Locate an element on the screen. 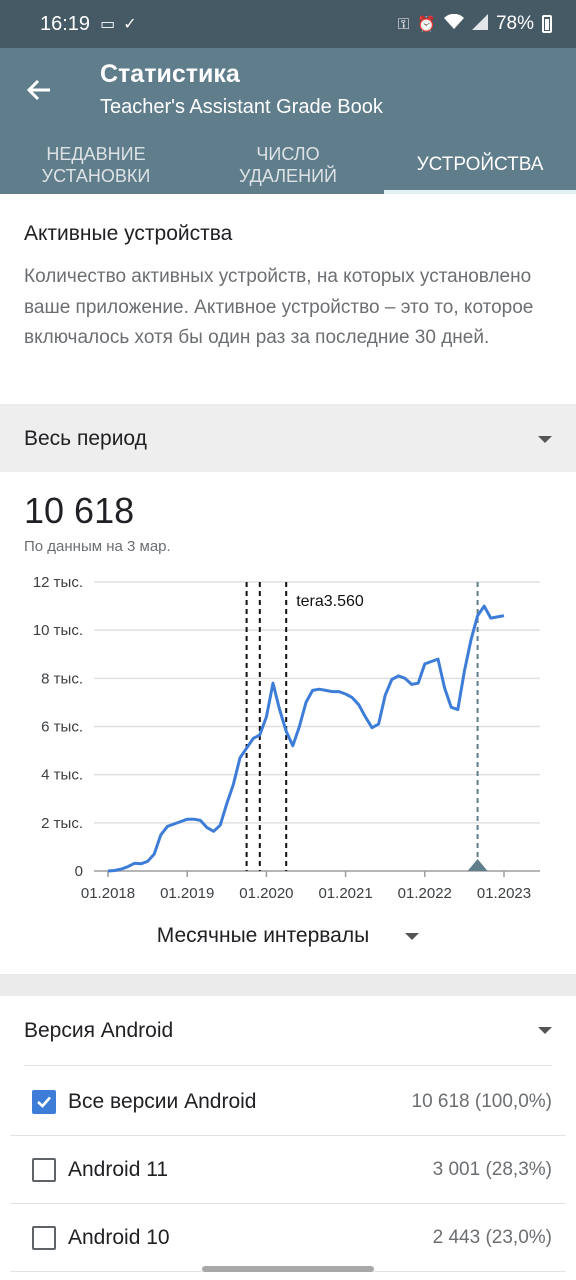 The height and width of the screenshot is (1280, 576). wifi-icon is located at coordinates (453, 23).